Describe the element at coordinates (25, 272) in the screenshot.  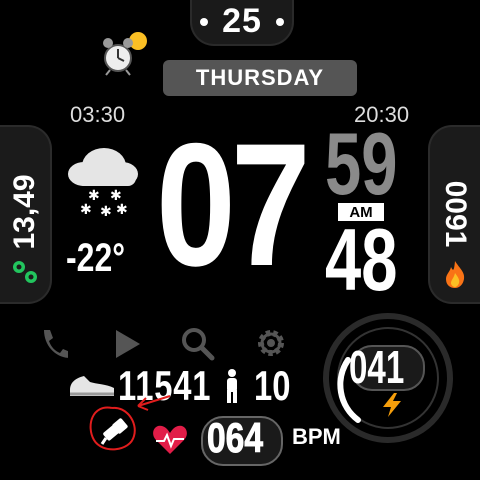
I see `location-pins-icon` at that location.